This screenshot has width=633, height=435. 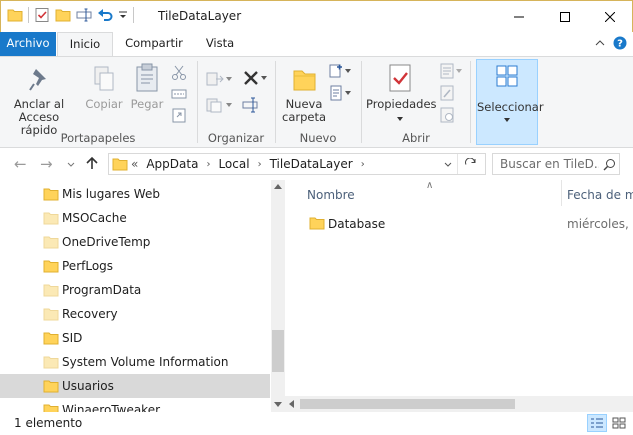 I want to click on file-date: miércoles, 1, so click(x=600, y=224).